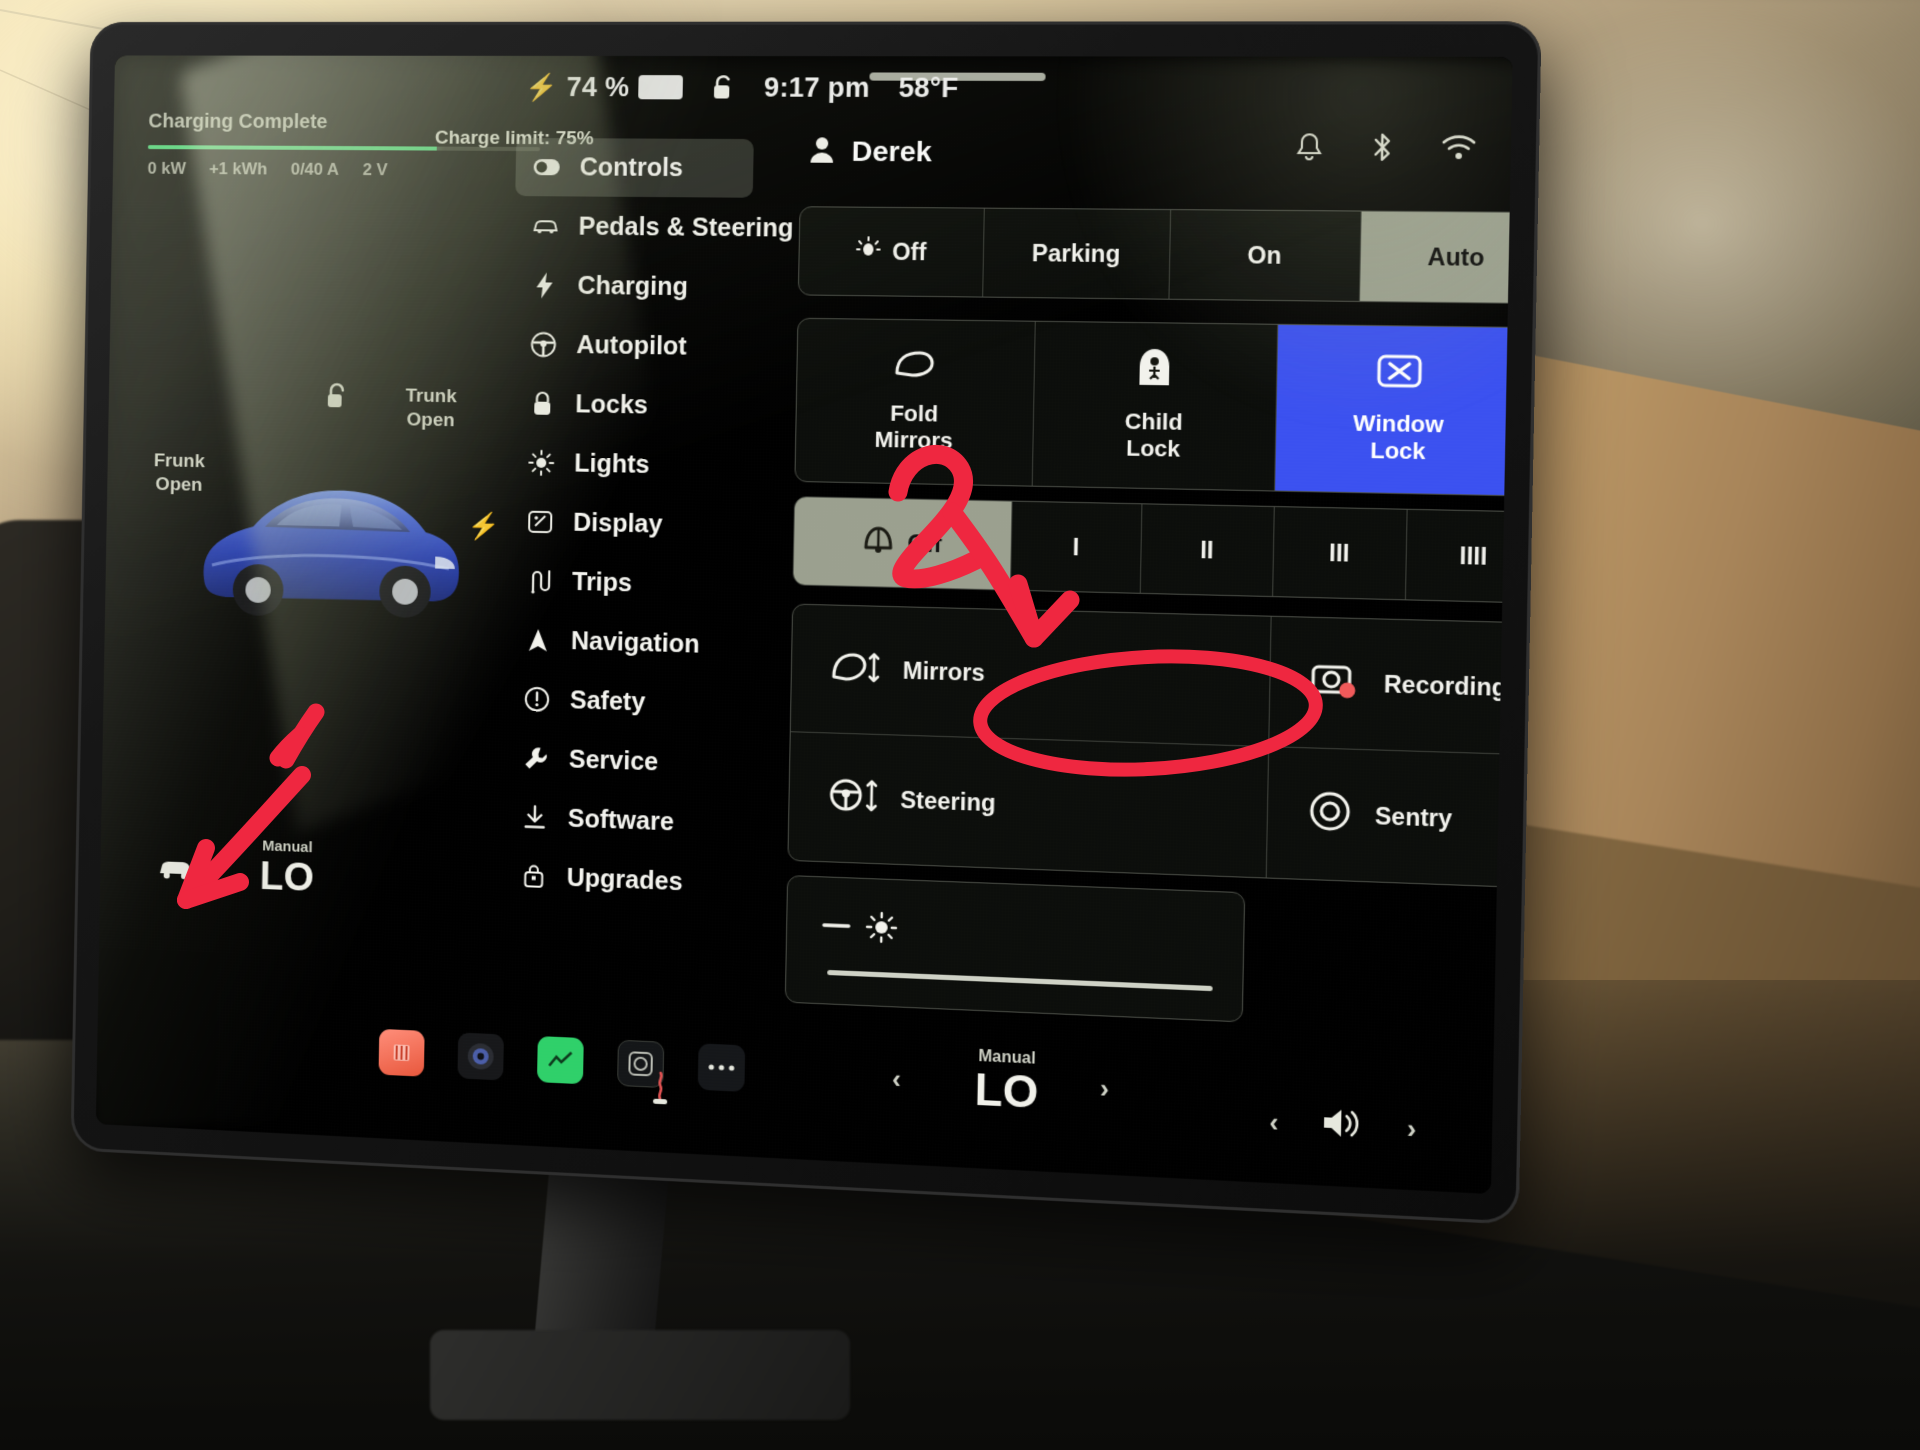  I want to click on lights-label-auto: Auto, so click(1455, 257).